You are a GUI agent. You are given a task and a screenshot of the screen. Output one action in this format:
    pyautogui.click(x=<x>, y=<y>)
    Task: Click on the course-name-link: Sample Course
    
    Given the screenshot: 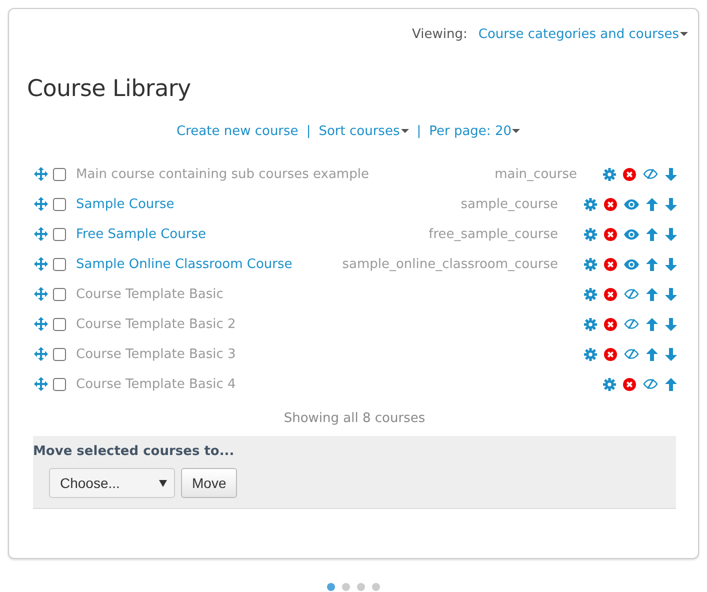 What is the action you would take?
    pyautogui.click(x=268, y=204)
    